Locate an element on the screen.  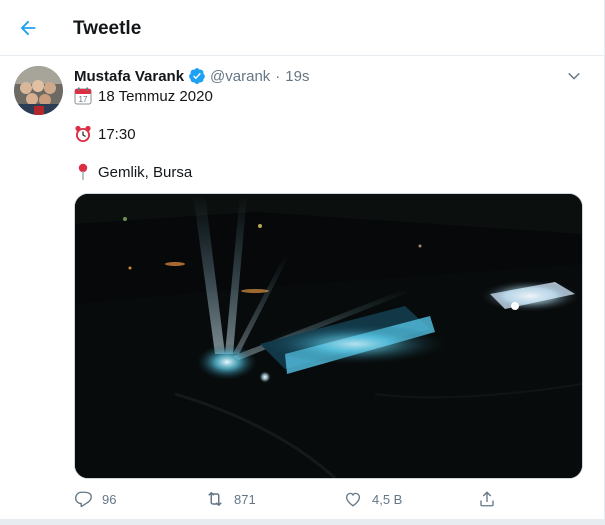
reply-icon is located at coordinates (83, 499).